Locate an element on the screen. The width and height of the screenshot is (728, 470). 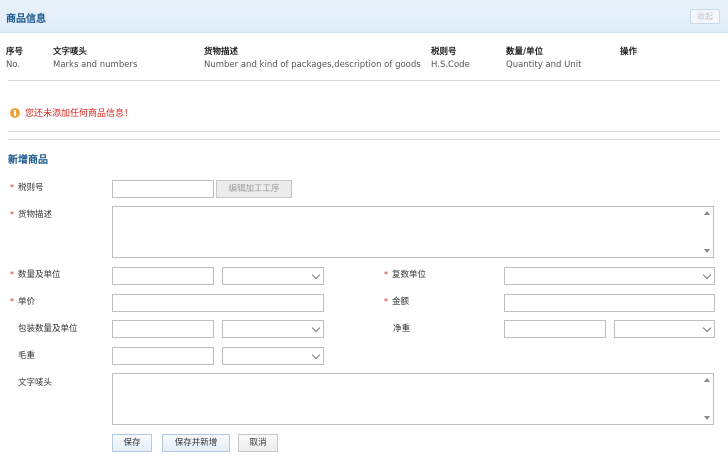
hs-code-input is located at coordinates (163, 189).